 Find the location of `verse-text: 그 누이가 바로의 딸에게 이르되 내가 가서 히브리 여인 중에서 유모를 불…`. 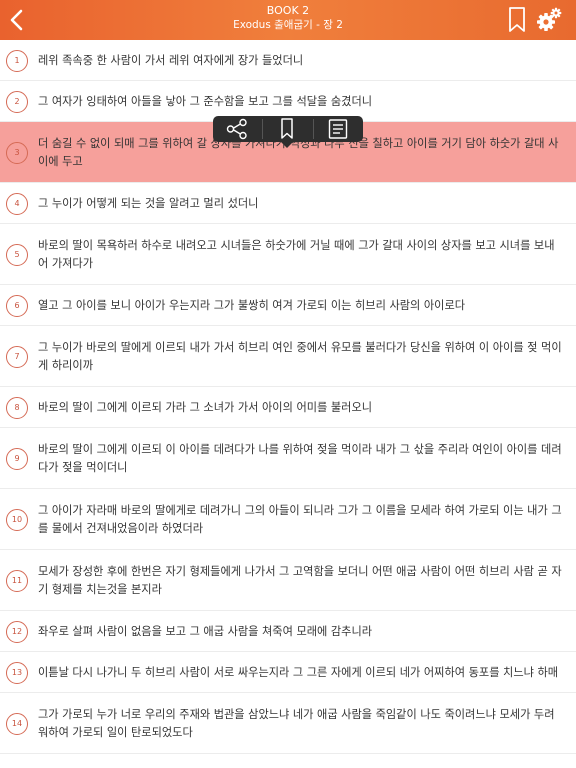

verse-text: 그 누이가 바로의 딸에게 이르되 내가 가서 히브리 여인 중에서 유모를 불… is located at coordinates (303, 357).